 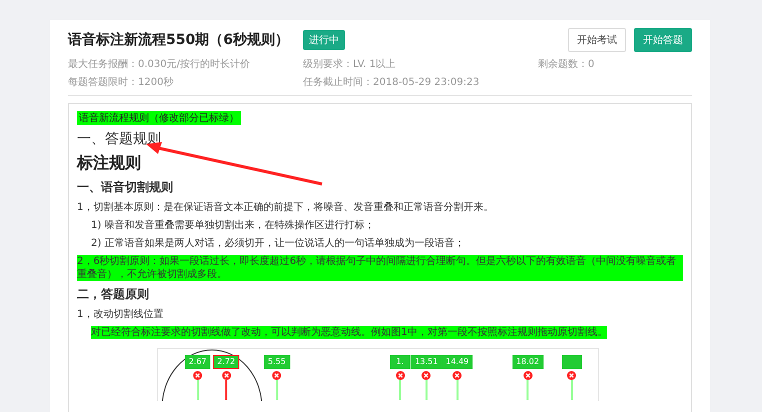 What do you see at coordinates (226, 362) in the screenshot?
I see `time-tag: 2.72` at bounding box center [226, 362].